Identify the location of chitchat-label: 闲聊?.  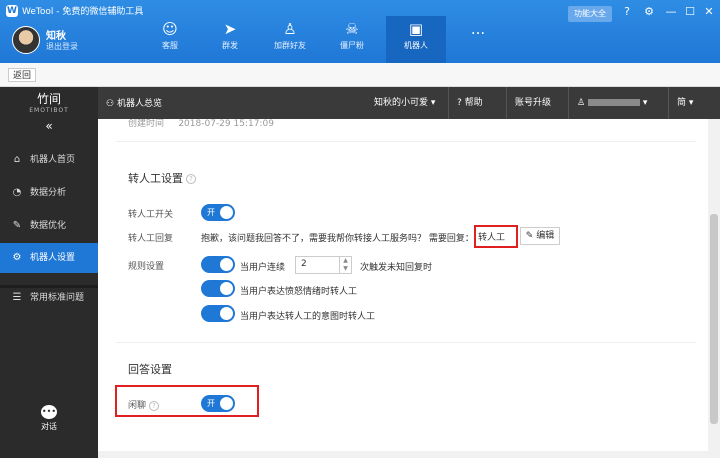
(144, 404).